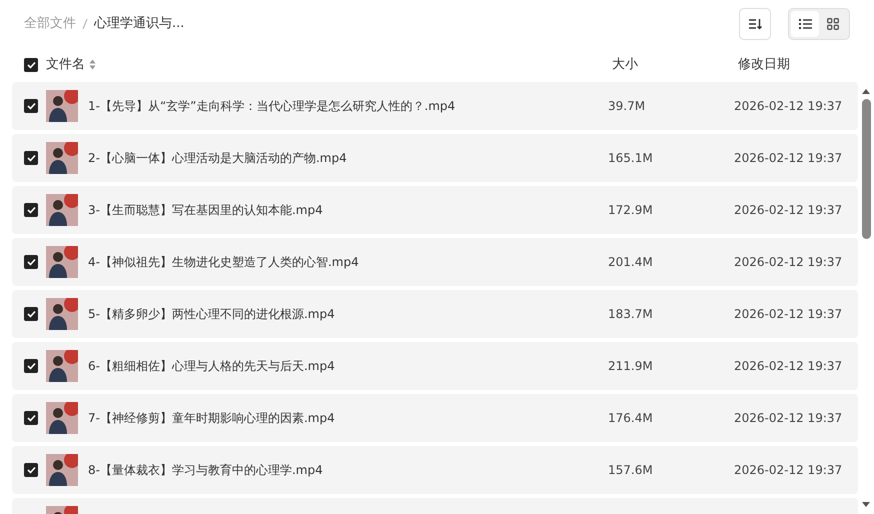 The image size is (874, 514). I want to click on file-name: 6-【粗细相佐】心理与人格的先天与后天.mp4, so click(211, 366).